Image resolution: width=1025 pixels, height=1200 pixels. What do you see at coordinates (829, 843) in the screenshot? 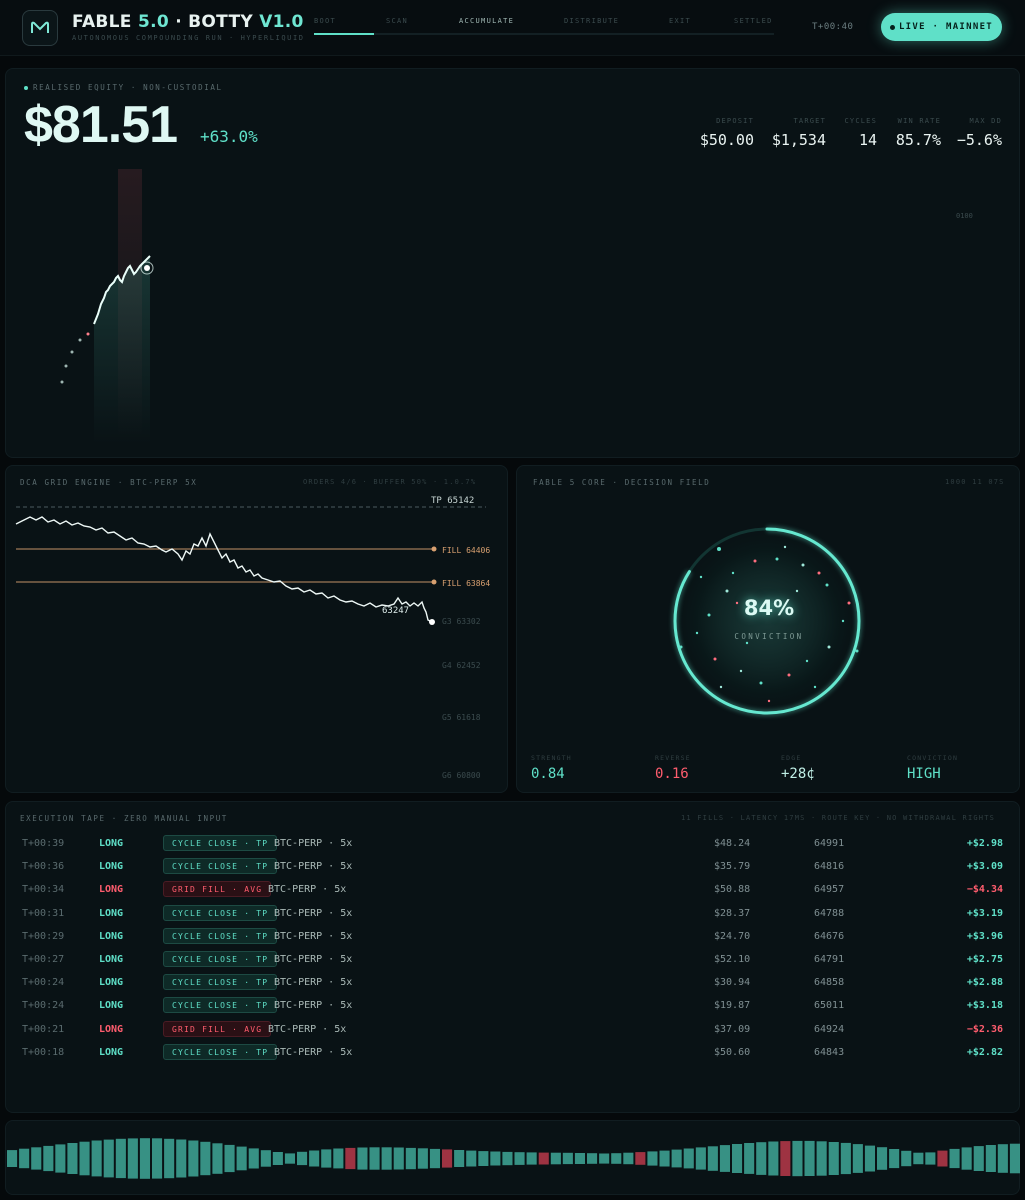
I see `tape-price: 64991` at bounding box center [829, 843].